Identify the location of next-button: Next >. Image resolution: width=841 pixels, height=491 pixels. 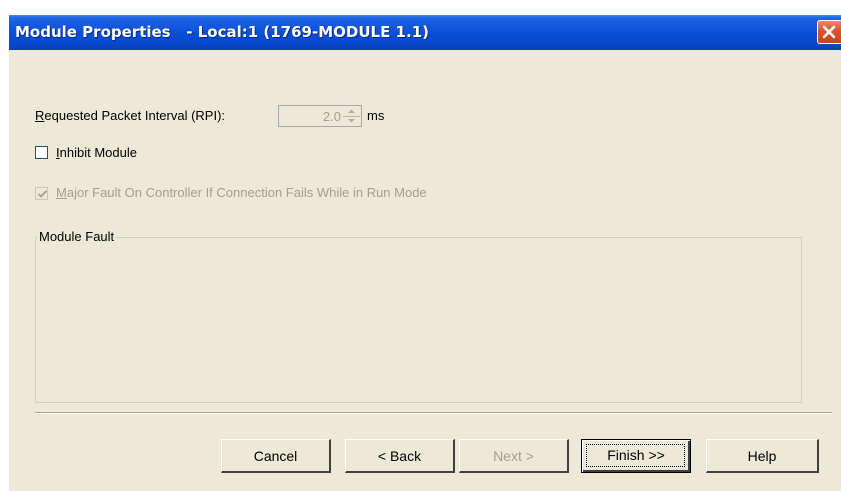
(514, 456).